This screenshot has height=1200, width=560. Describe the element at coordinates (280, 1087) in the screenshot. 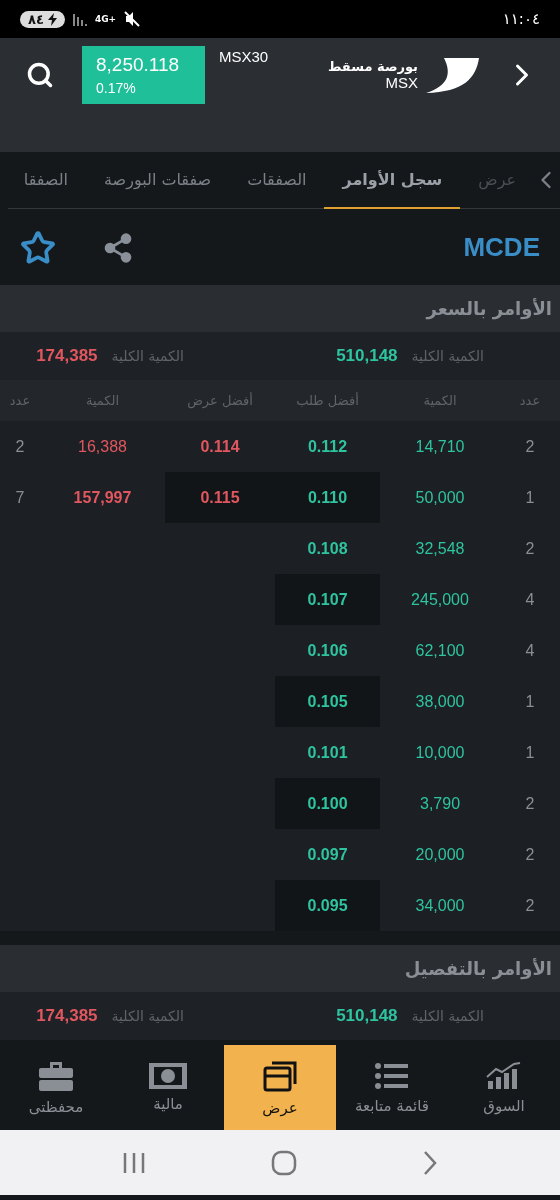

I see `nav-item: عرض` at that location.